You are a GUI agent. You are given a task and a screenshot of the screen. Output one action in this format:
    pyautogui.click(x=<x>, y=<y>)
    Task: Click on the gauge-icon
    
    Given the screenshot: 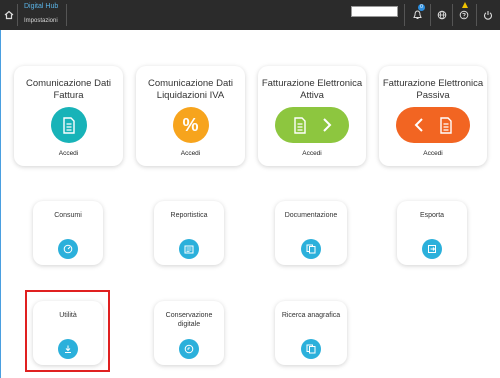 What is the action you would take?
    pyautogui.click(x=68, y=249)
    